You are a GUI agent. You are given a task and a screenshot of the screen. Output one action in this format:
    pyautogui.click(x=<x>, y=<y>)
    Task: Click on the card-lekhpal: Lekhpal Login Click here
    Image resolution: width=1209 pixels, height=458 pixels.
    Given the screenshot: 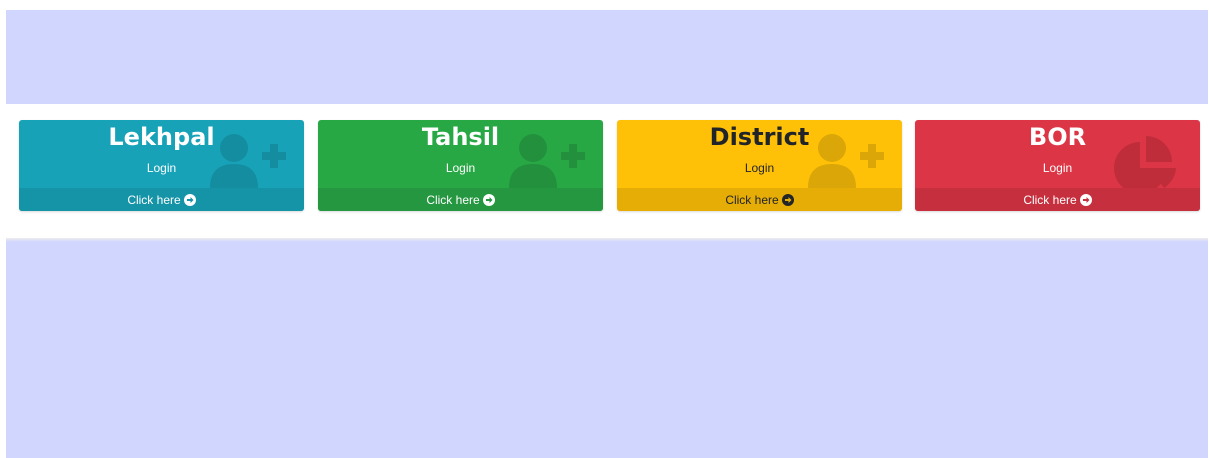 What is the action you would take?
    pyautogui.click(x=161, y=165)
    